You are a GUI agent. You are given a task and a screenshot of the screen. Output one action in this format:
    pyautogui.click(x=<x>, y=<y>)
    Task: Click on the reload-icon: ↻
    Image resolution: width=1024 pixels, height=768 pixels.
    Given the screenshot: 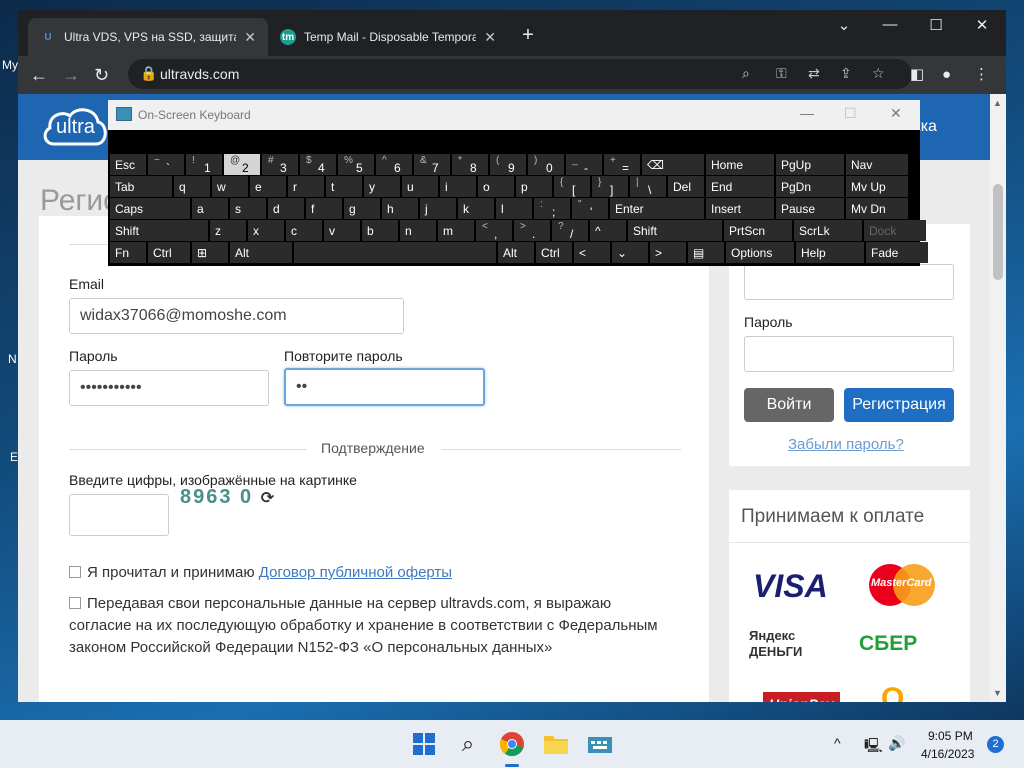 What is the action you would take?
    pyautogui.click(x=101, y=75)
    